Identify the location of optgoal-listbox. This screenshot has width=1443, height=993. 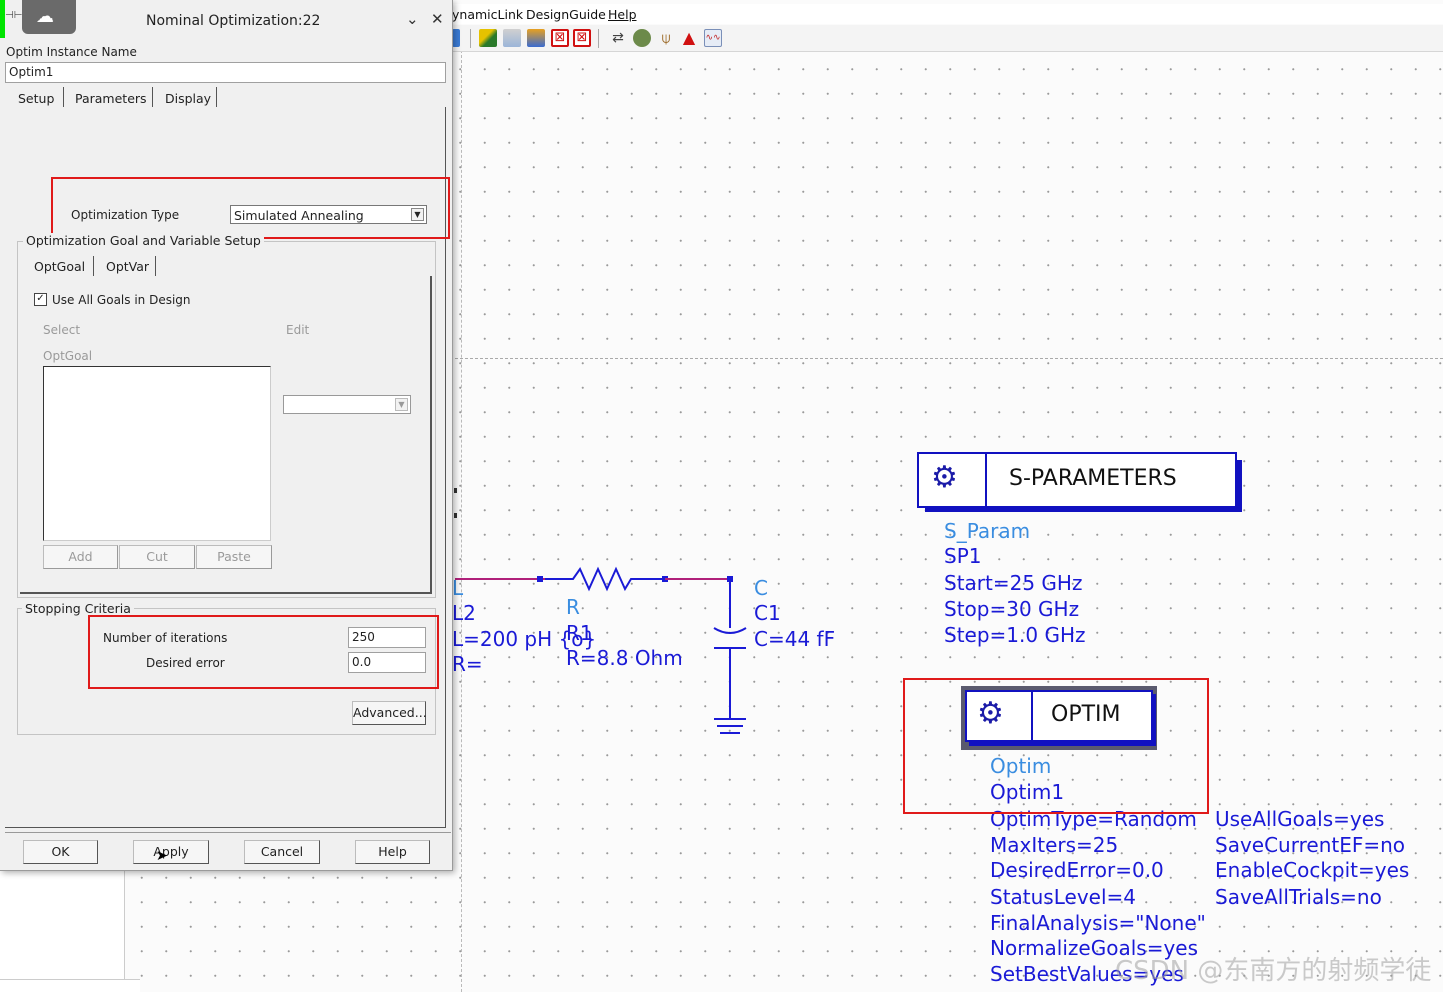
(157, 453).